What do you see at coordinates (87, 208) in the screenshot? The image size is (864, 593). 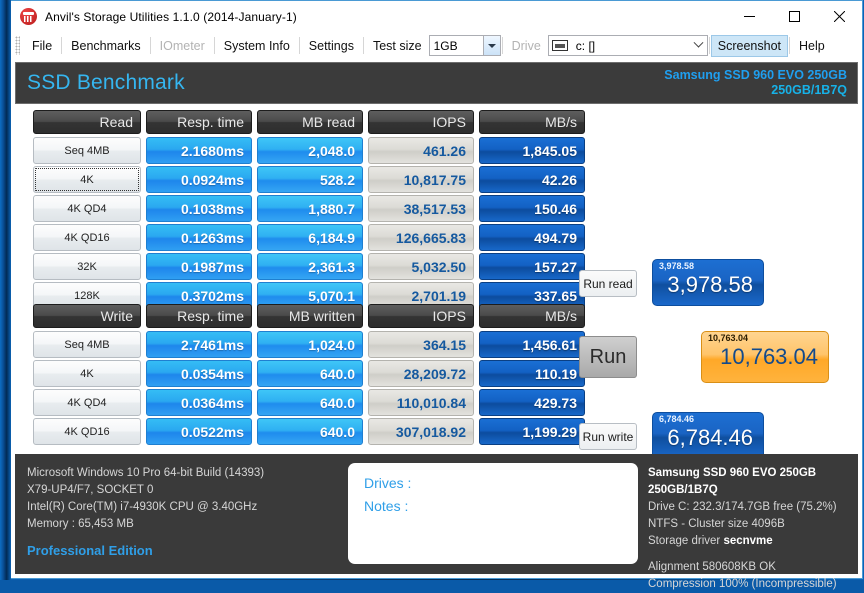 I see `read-row-button: 4K QD4` at bounding box center [87, 208].